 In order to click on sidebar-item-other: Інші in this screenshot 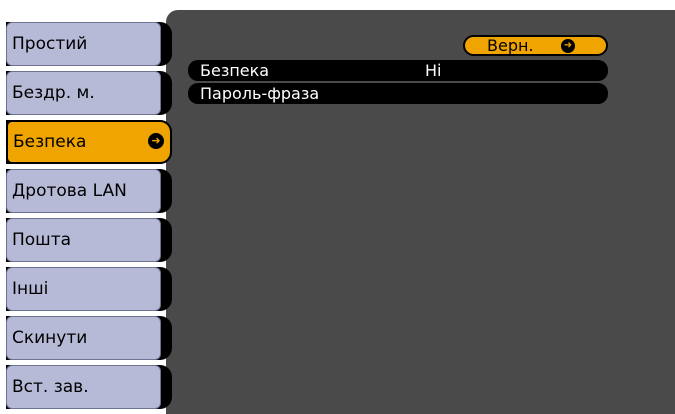, I will do `click(89, 289)`.